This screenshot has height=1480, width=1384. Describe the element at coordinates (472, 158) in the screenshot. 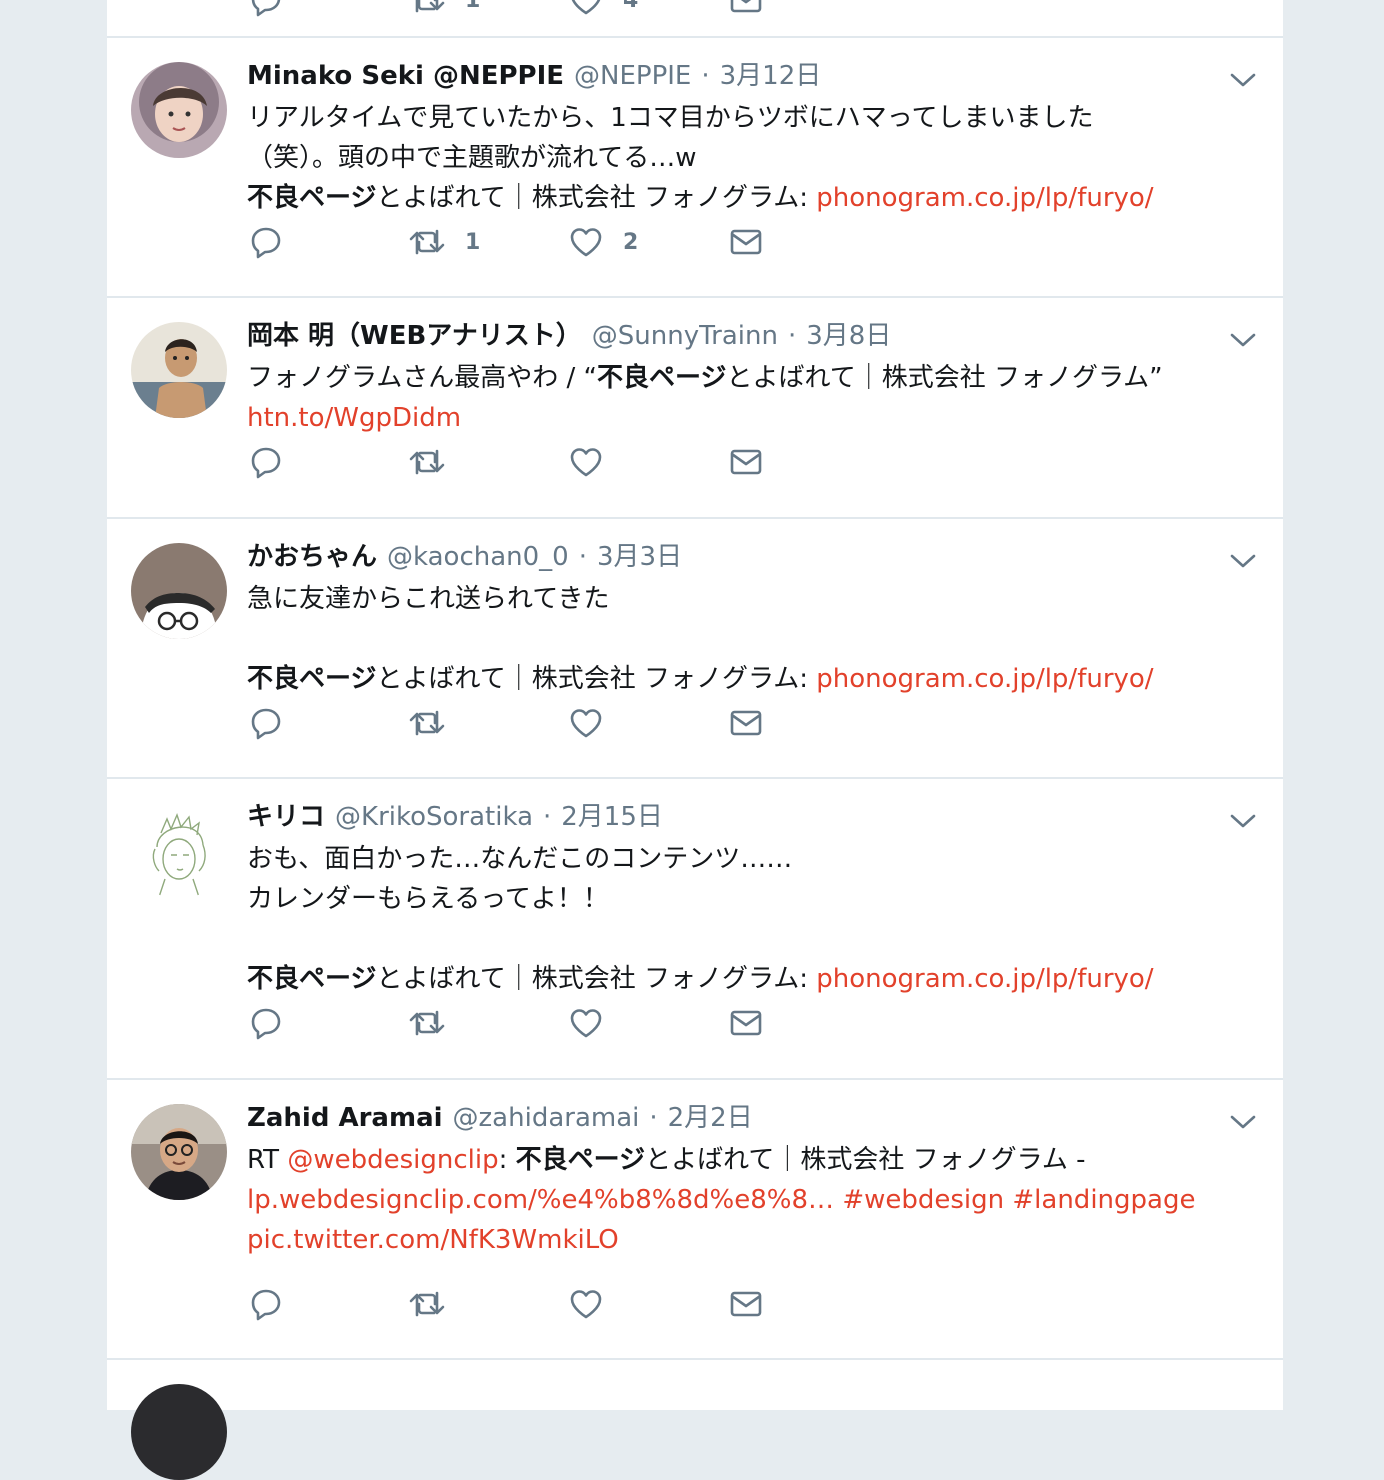

I see `tweet-text-line: （笑）。頭の中で主題歌が流れてる…w` at that location.